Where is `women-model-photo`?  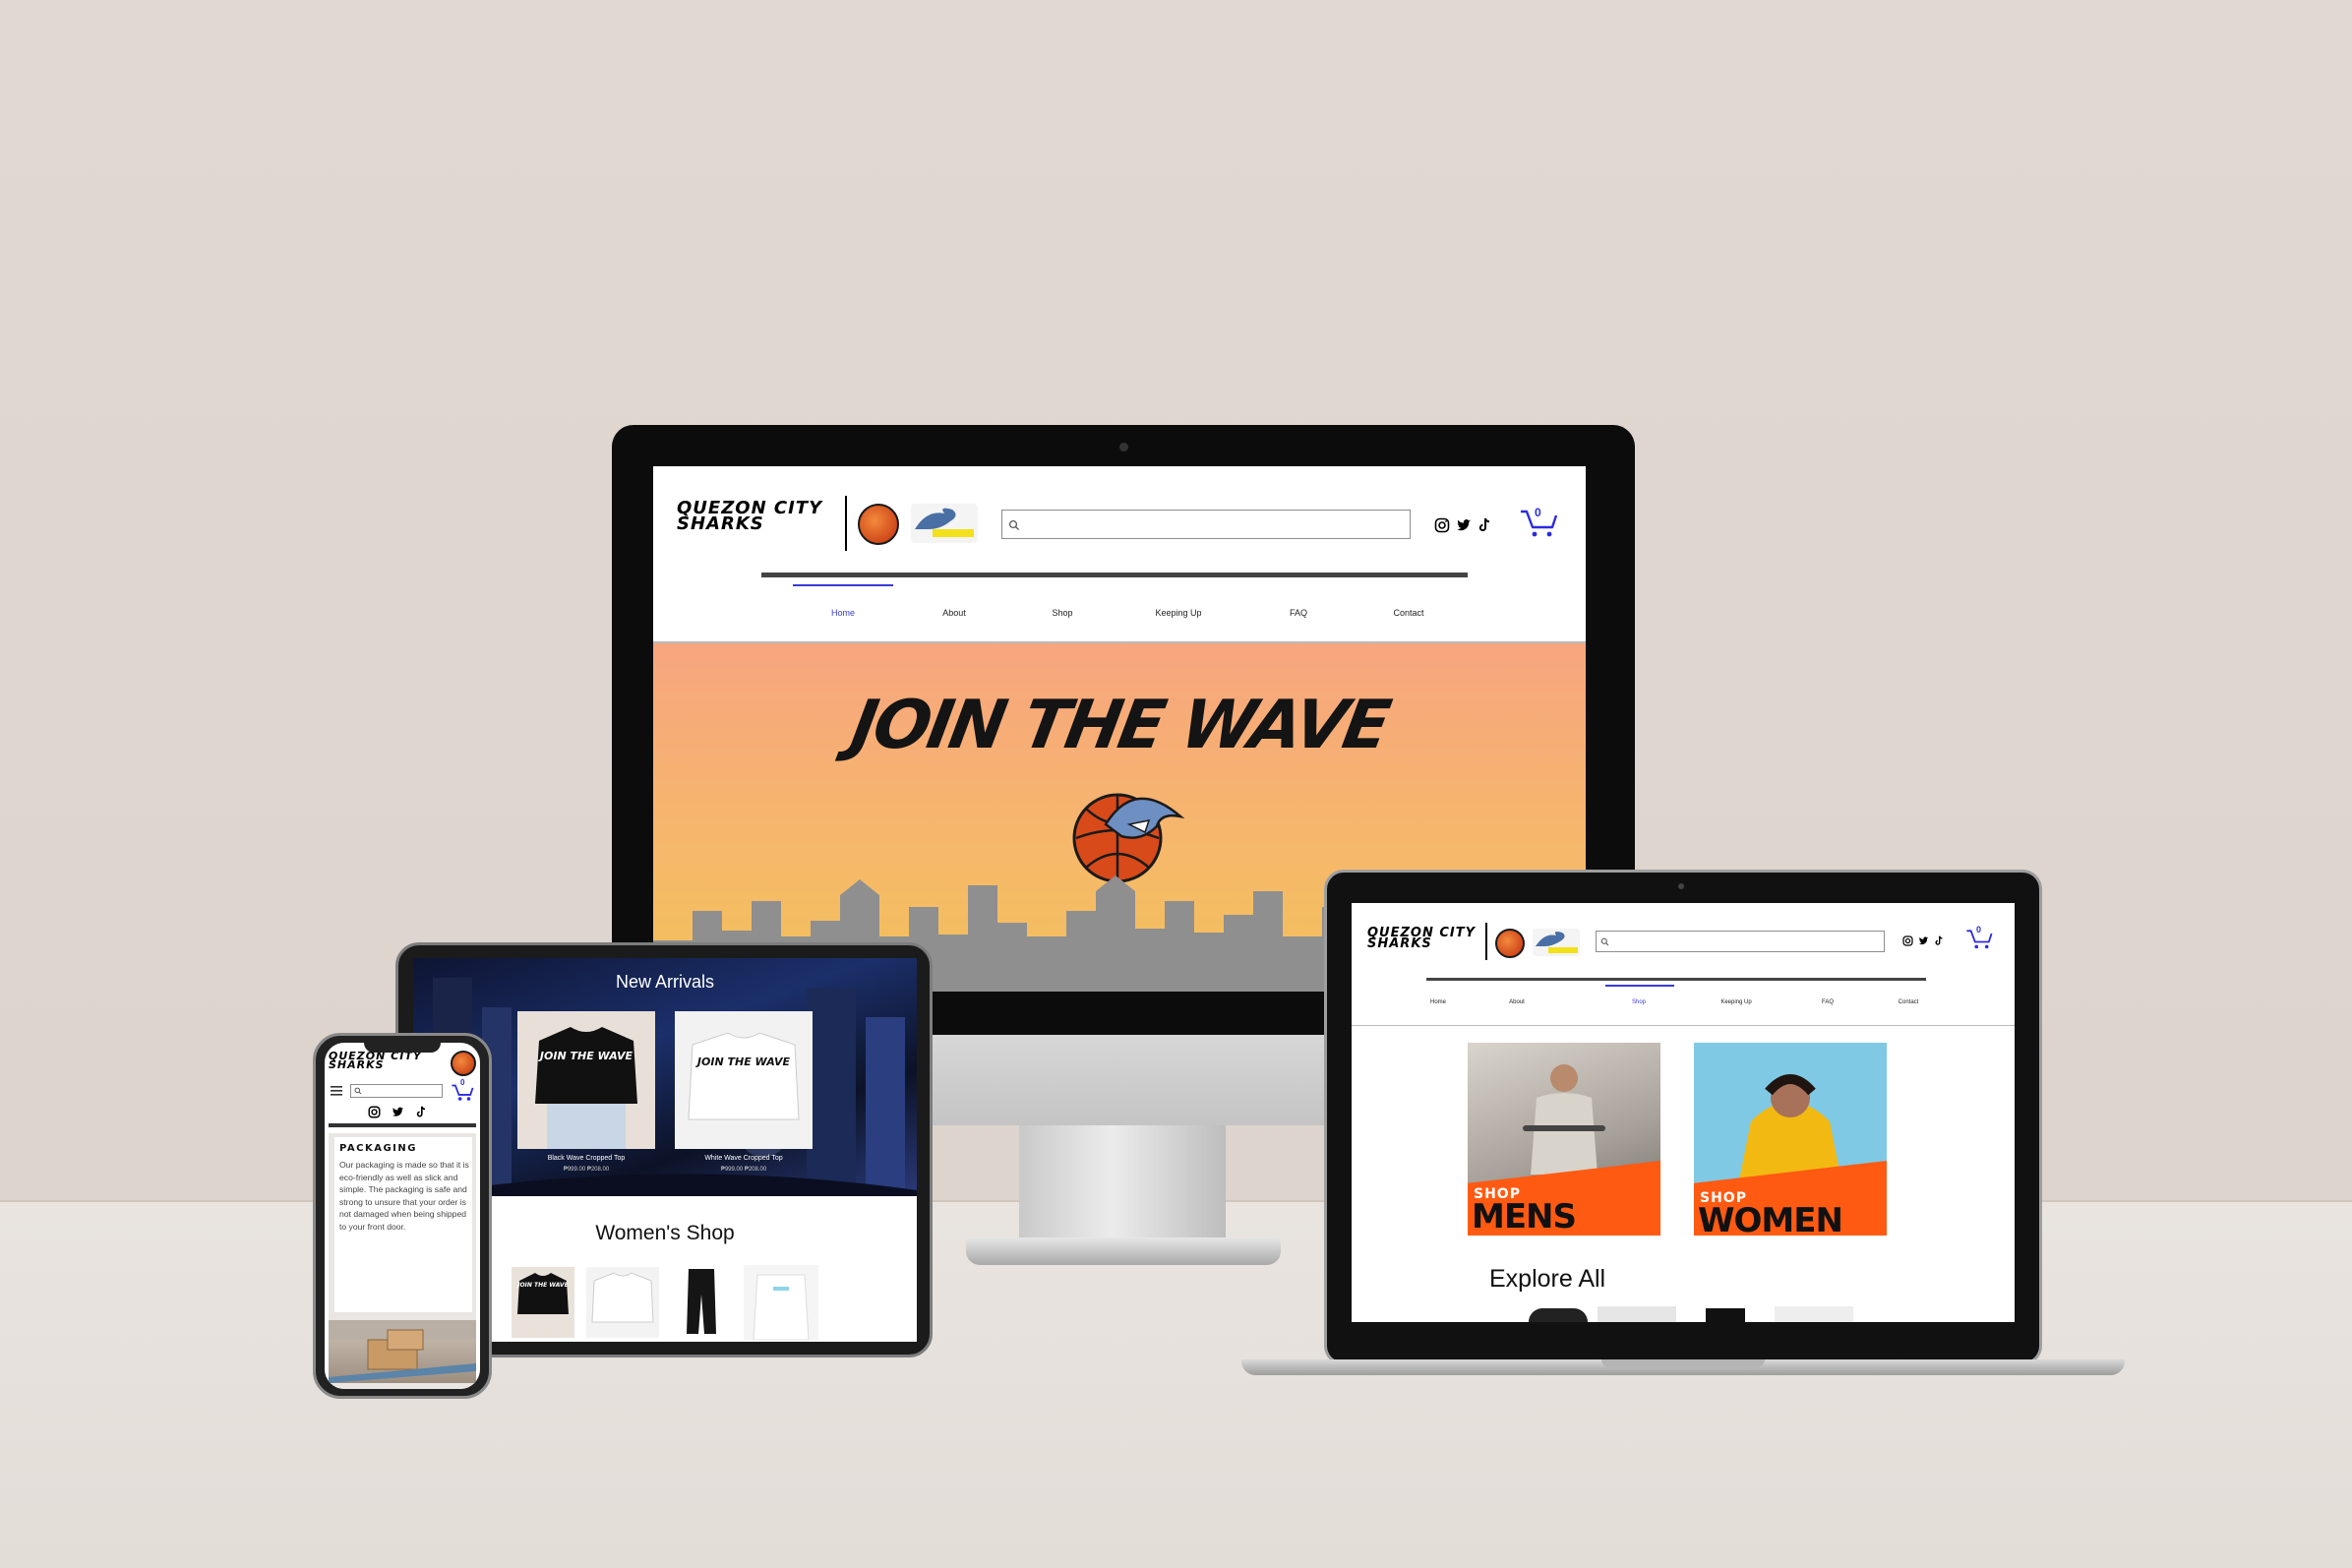
women-model-photo is located at coordinates (1790, 1127).